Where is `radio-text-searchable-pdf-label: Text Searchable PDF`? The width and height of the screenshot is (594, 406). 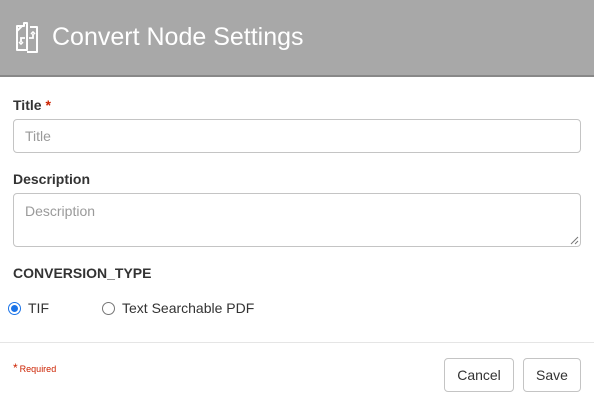
radio-text-searchable-pdf-label: Text Searchable PDF is located at coordinates (188, 308).